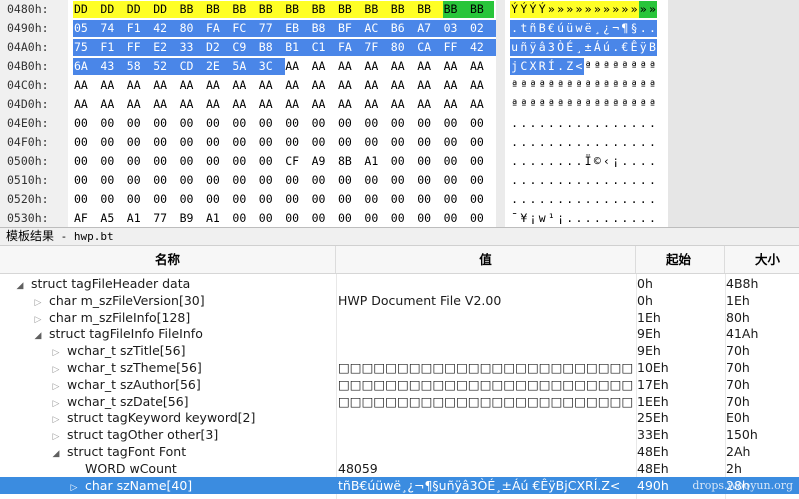 Image resolution: width=799 pixels, height=499 pixels. What do you see at coordinates (376, 161) in the screenshot?
I see `hex-byte: A1` at bounding box center [376, 161].